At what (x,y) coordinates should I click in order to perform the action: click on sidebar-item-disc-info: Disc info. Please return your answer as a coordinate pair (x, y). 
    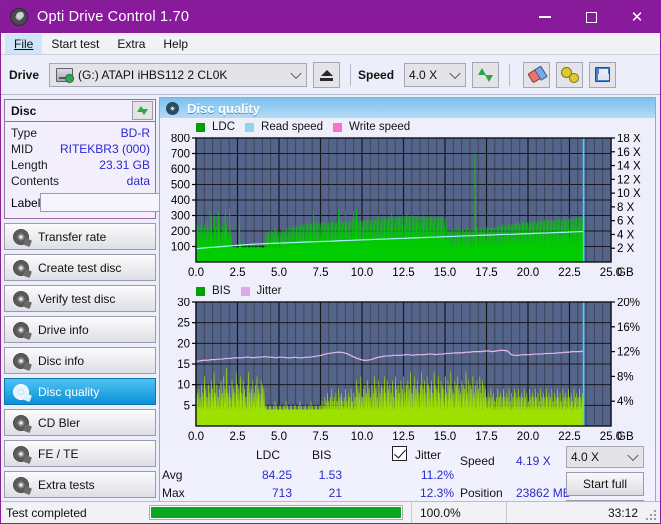
    Looking at the image, I should click on (80, 360).